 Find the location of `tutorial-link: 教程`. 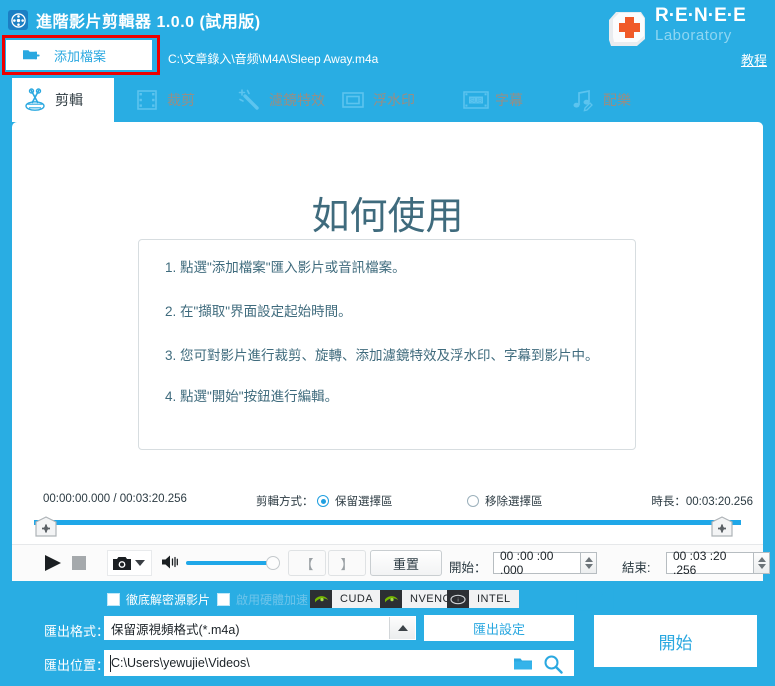

tutorial-link: 教程 is located at coordinates (754, 59).